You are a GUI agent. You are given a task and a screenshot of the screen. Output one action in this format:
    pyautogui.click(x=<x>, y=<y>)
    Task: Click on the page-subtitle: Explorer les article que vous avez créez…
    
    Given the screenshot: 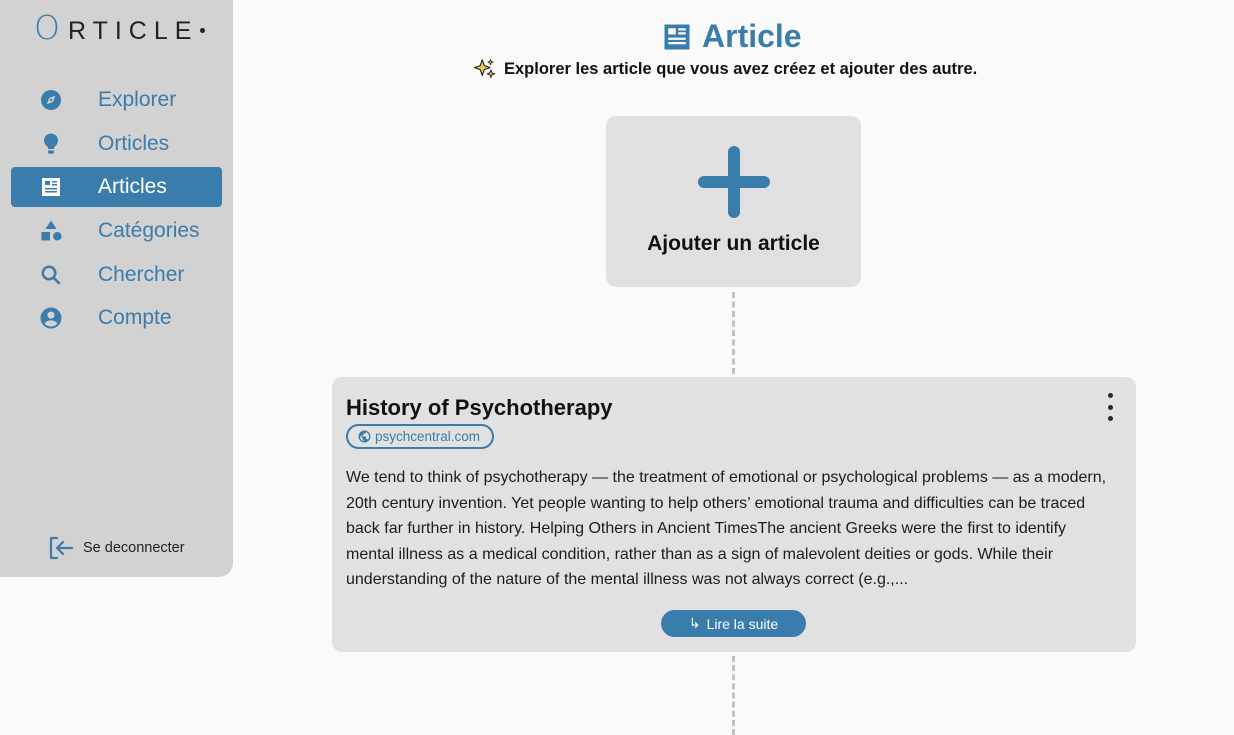 What is the action you would take?
    pyautogui.click(x=725, y=69)
    